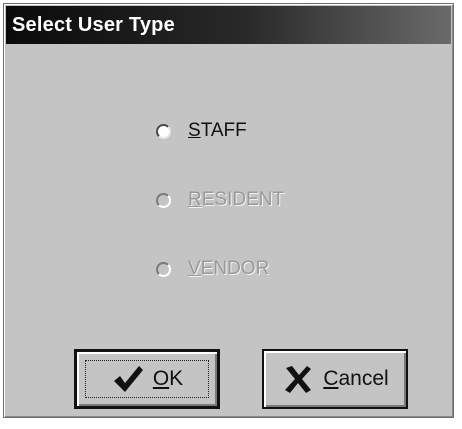 The width and height of the screenshot is (462, 429). Describe the element at coordinates (93, 24) in the screenshot. I see `dialog-title: Select User Type` at that location.